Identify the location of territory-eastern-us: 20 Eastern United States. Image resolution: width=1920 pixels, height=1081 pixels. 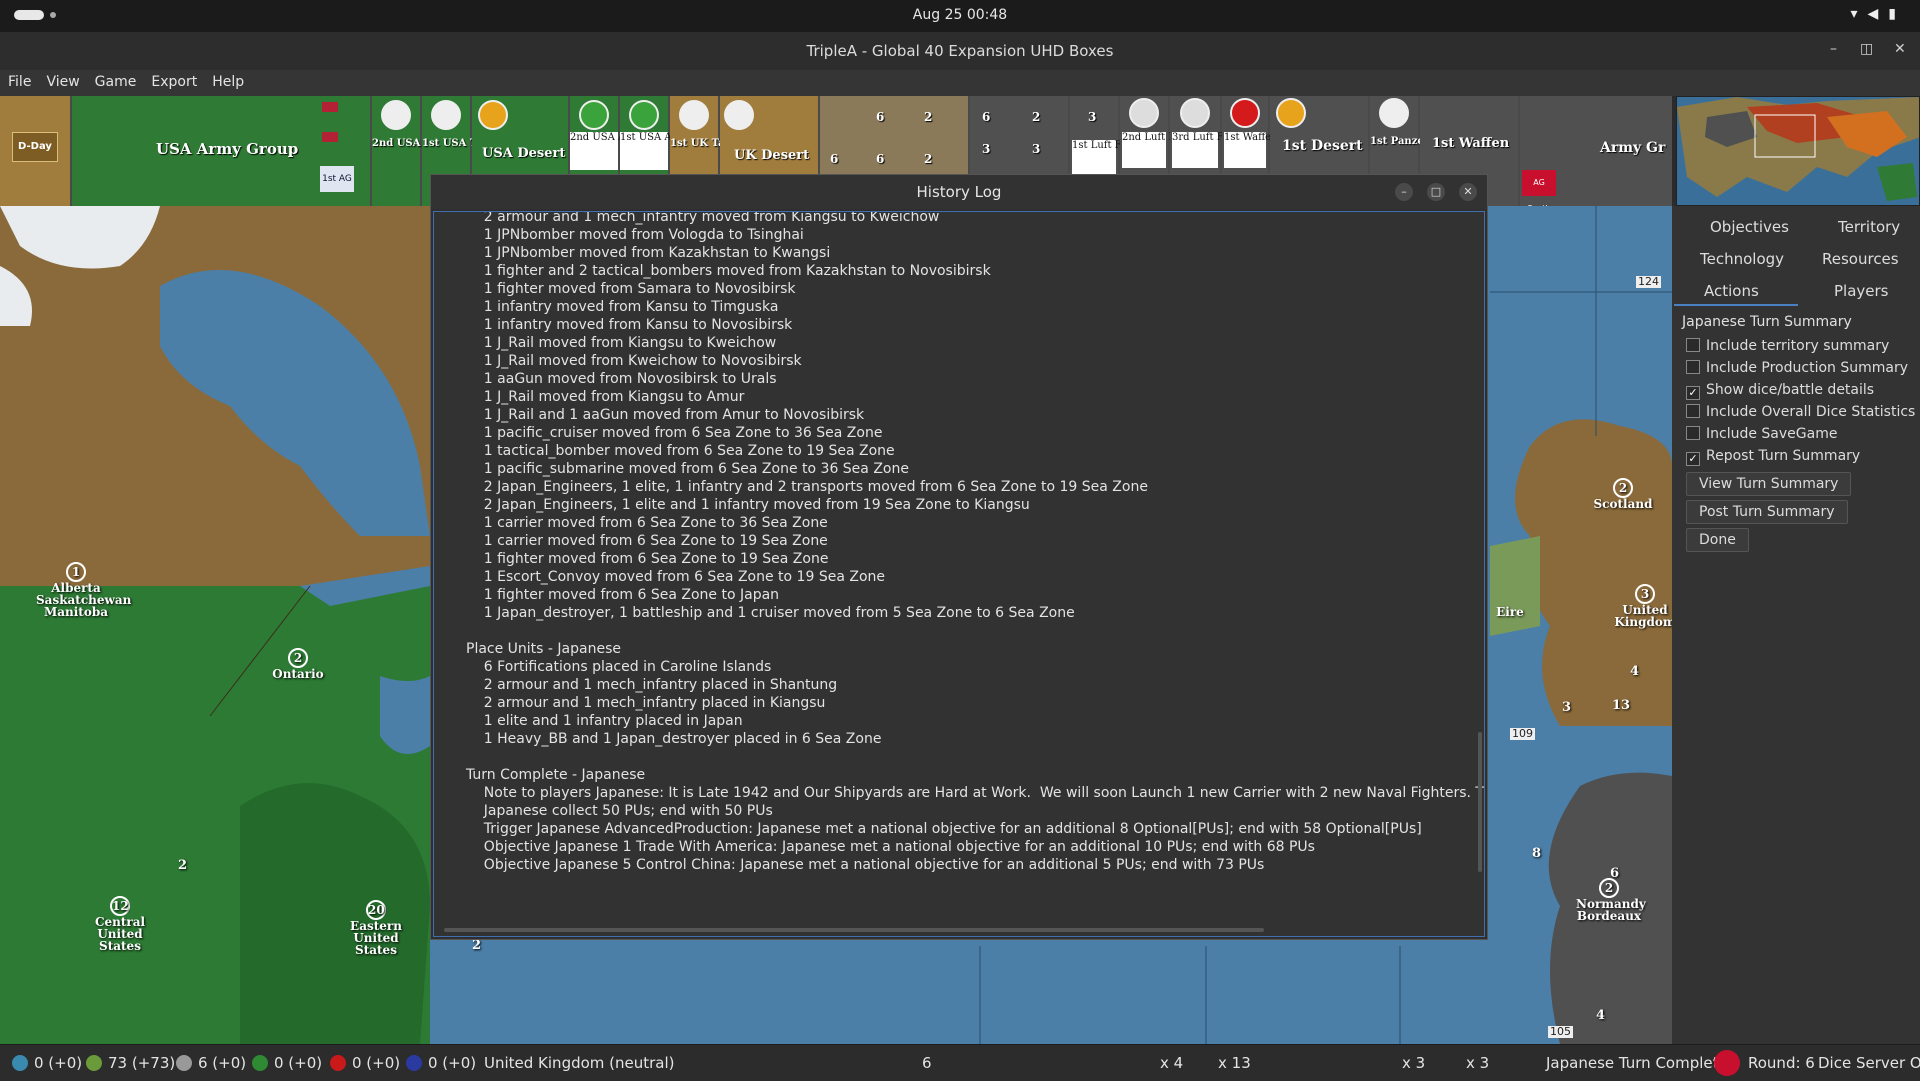
(376, 928).